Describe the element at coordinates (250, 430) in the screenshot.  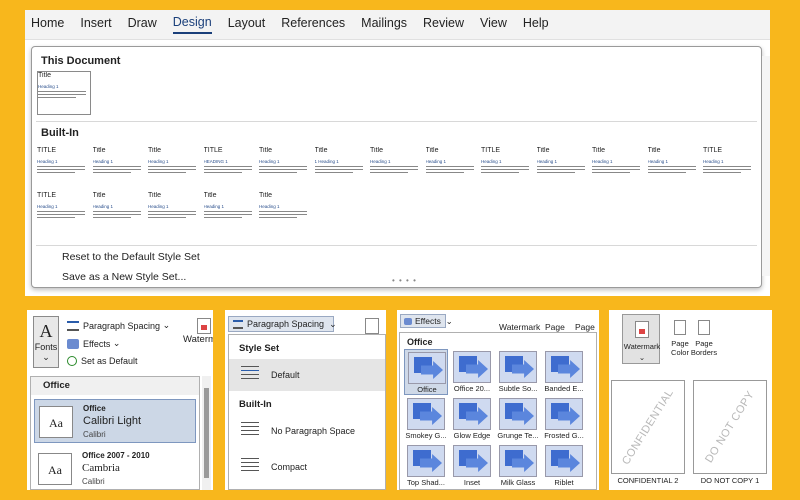
I see `no-space-icon` at that location.